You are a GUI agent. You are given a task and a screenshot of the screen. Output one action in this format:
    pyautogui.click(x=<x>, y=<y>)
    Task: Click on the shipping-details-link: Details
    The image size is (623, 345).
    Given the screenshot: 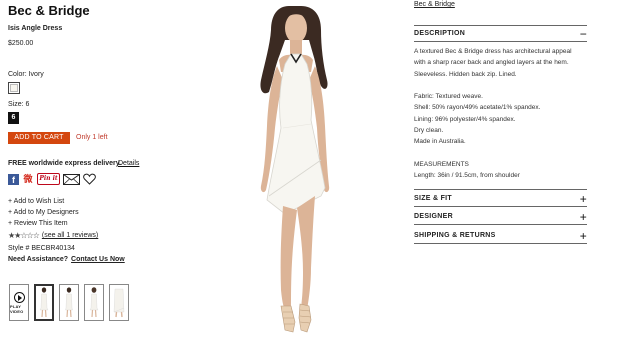 What is the action you would take?
    pyautogui.click(x=128, y=163)
    